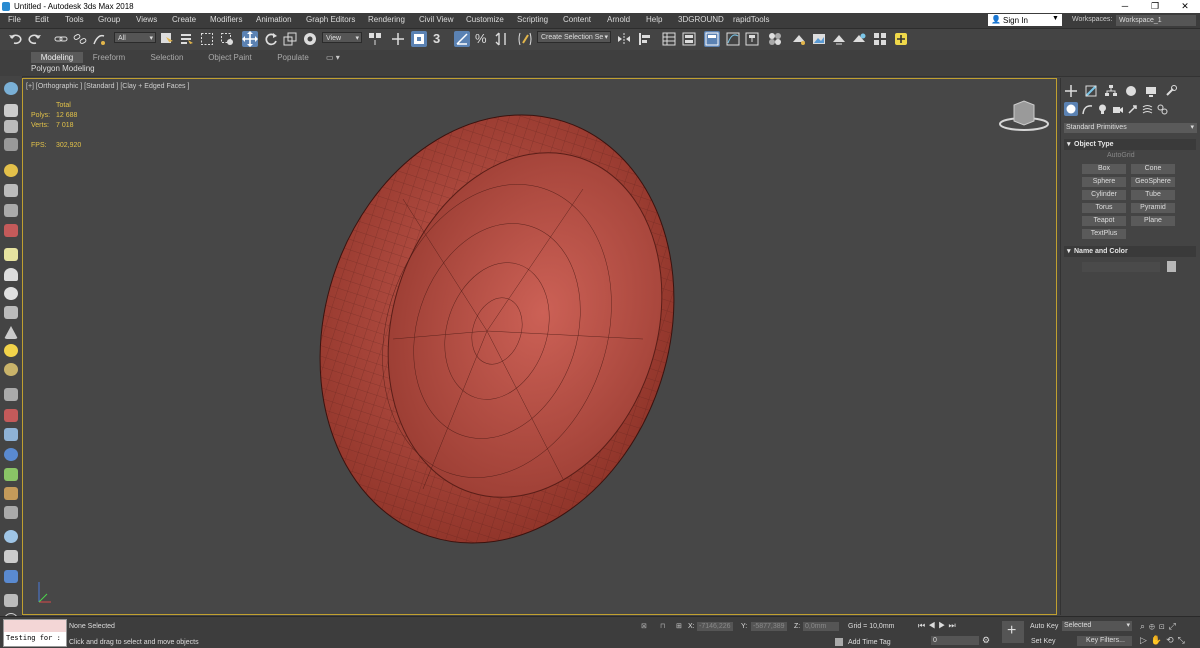 The width and height of the screenshot is (1200, 648). Describe the element at coordinates (1111, 91) in the screenshot. I see `hierarchy-panel-icon` at that location.